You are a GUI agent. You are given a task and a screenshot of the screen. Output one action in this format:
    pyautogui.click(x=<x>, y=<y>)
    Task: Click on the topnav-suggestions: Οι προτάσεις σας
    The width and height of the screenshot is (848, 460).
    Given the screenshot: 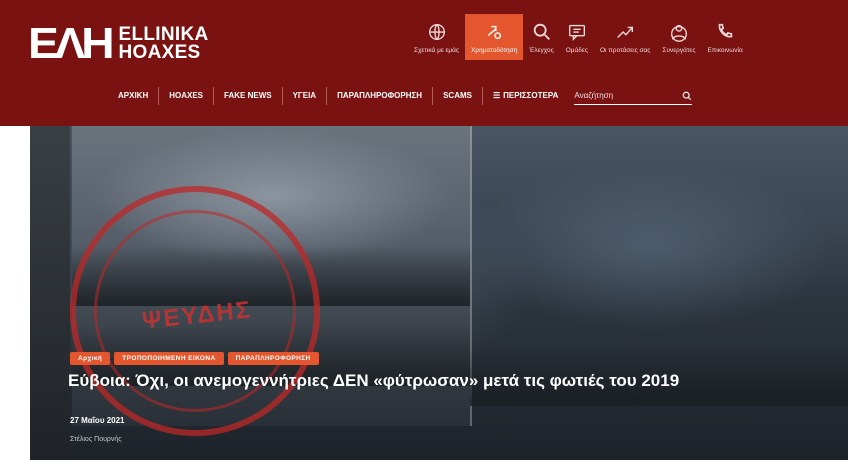 What is the action you would take?
    pyautogui.click(x=625, y=37)
    